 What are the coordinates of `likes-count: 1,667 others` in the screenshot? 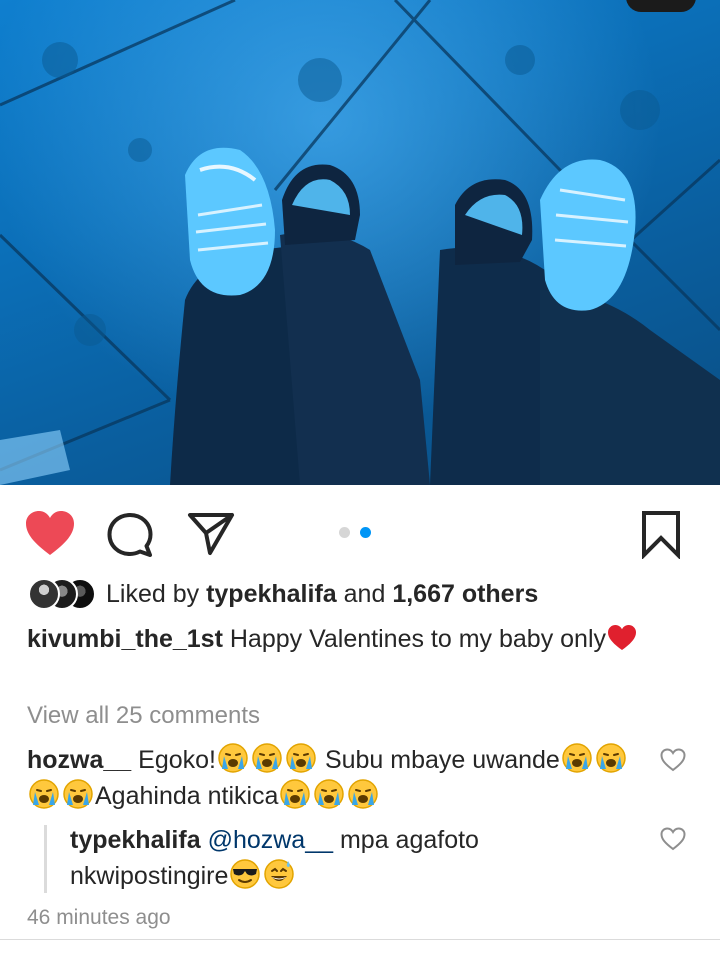 It's located at (465, 594).